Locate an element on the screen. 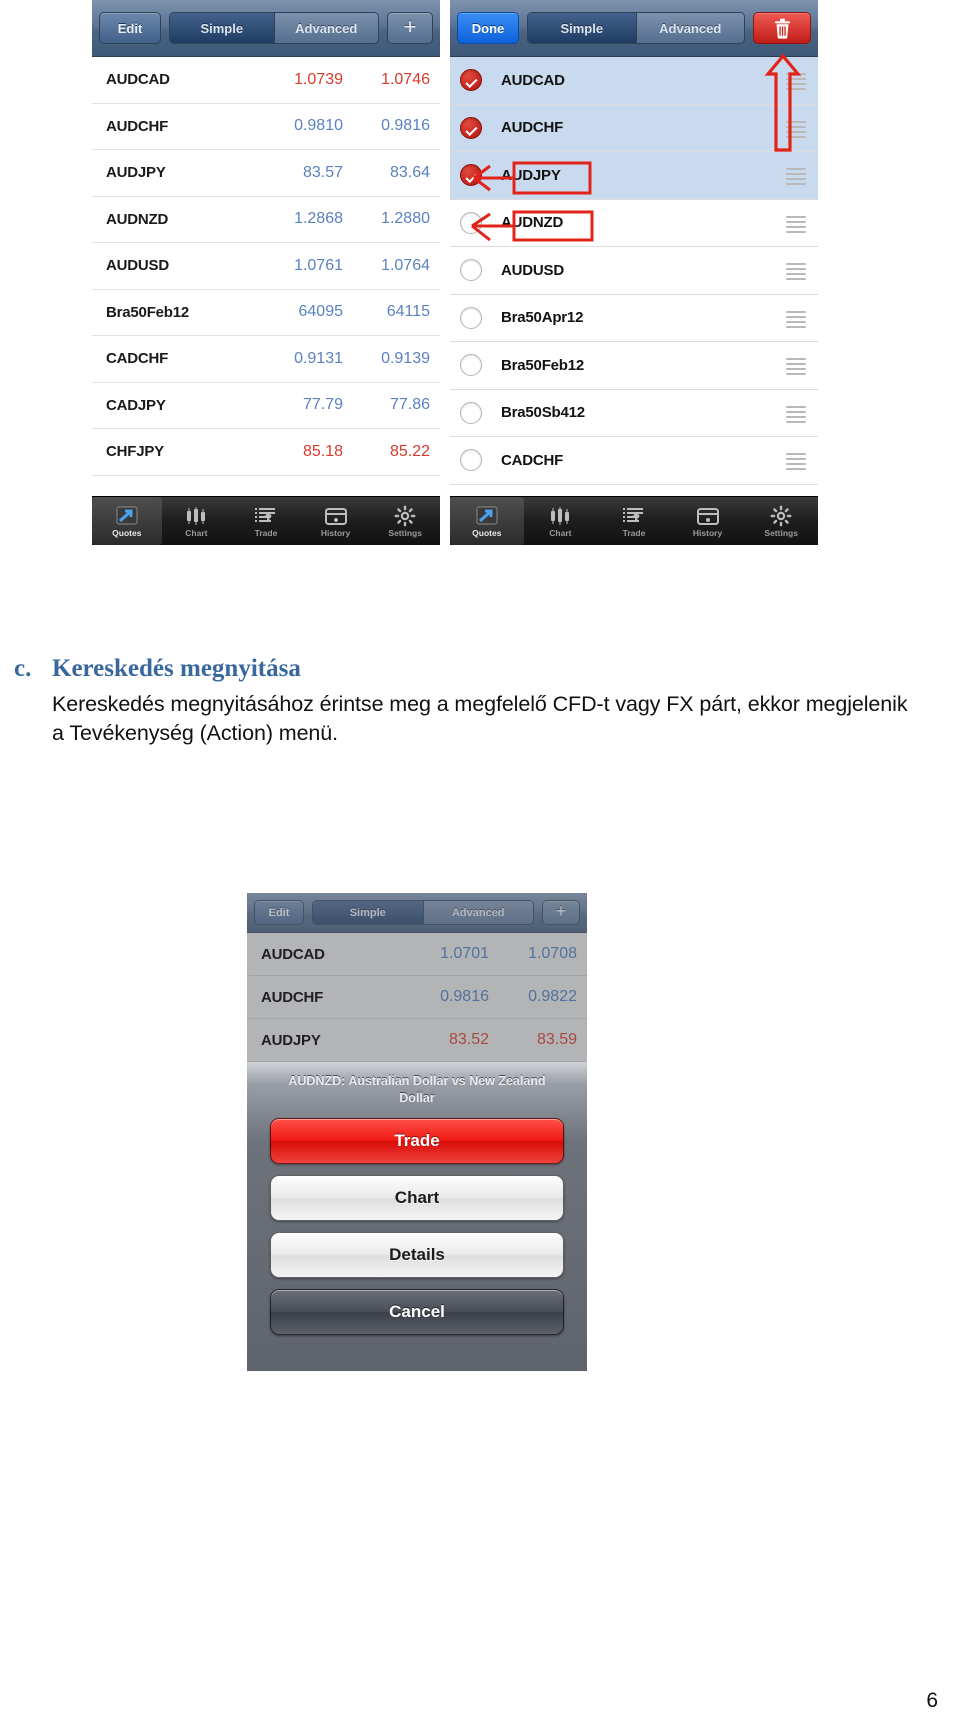 This screenshot has height=1727, width=960. view-mode-segmented-control-bottom: Simple Advanced is located at coordinates (423, 912).